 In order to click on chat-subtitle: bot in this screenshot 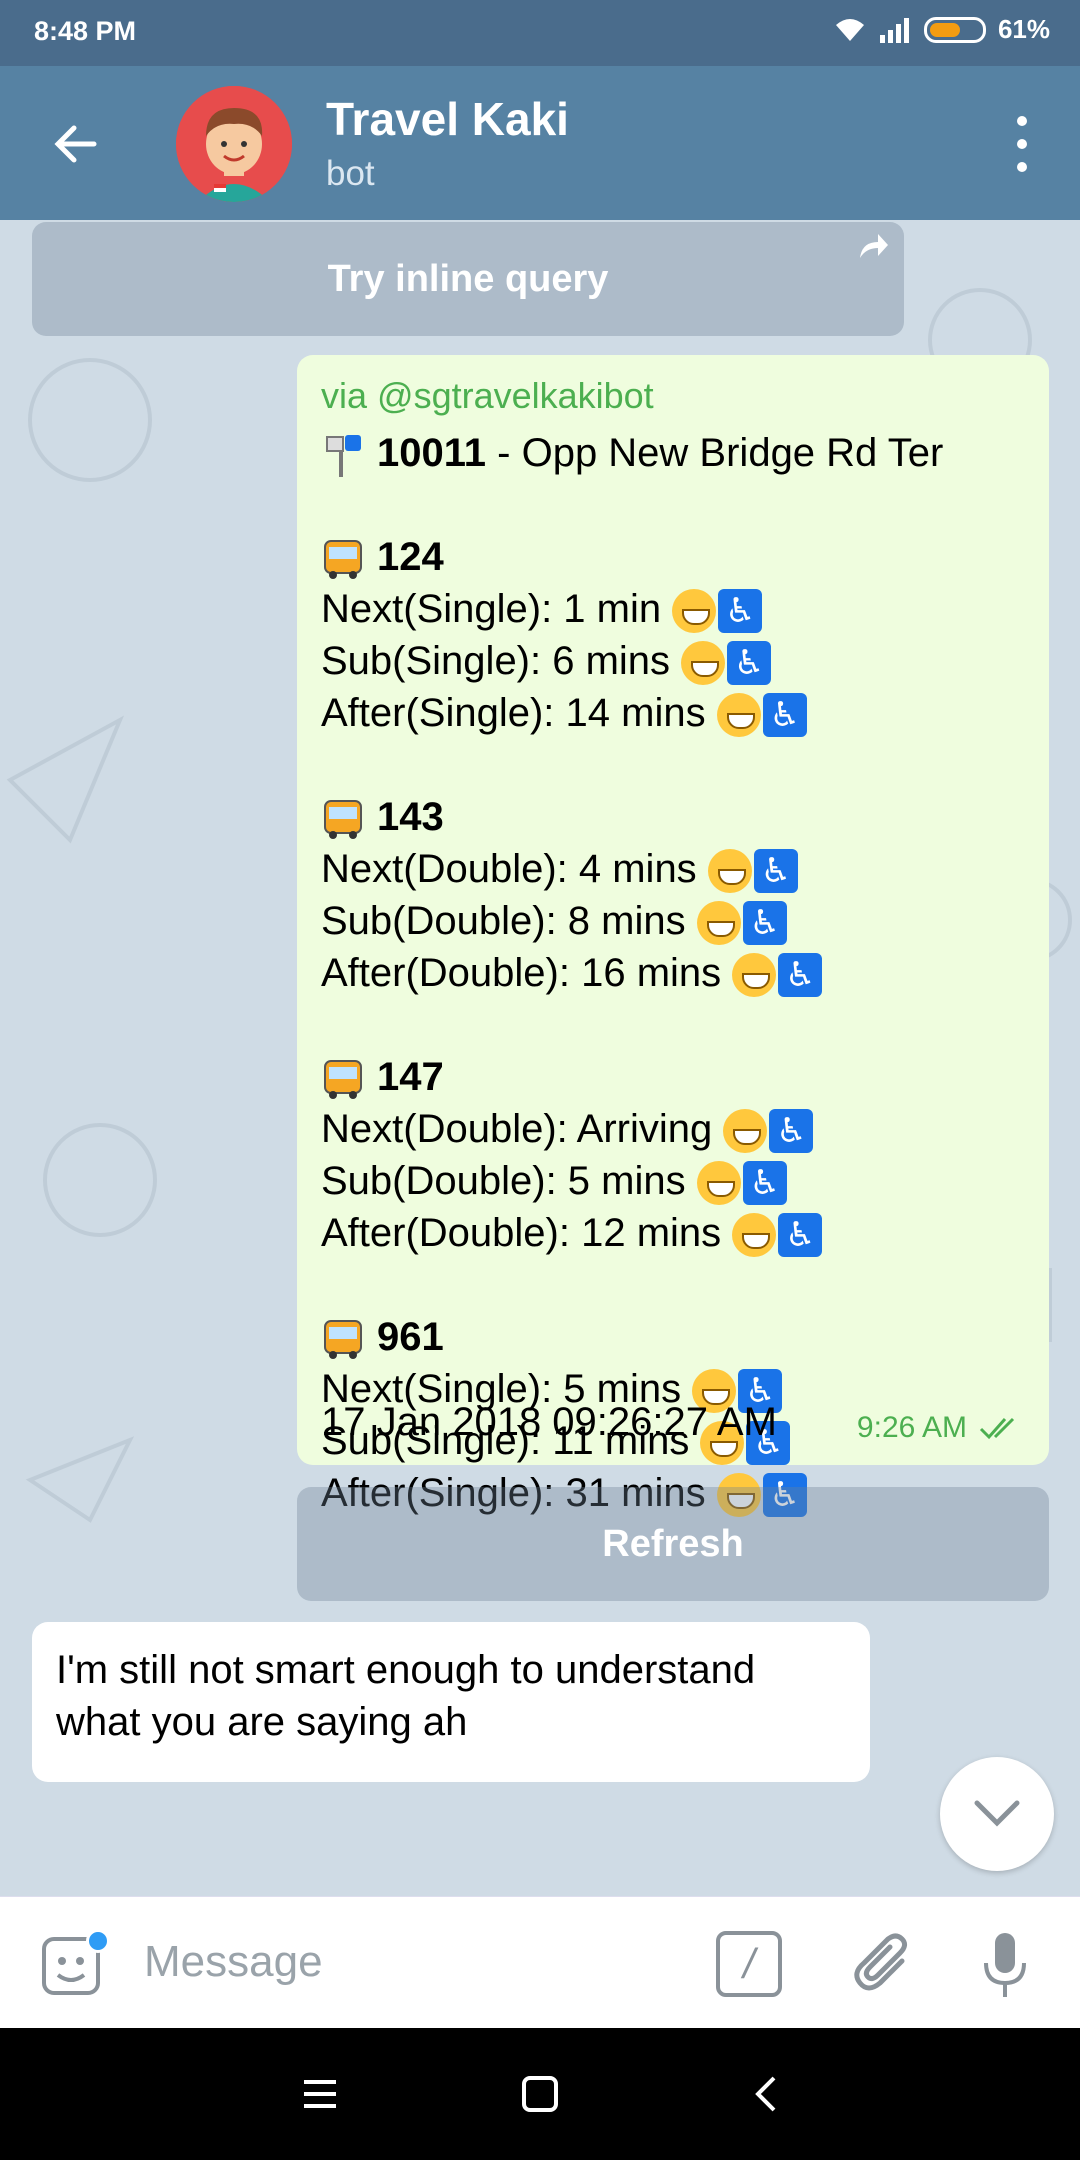, I will do `click(350, 173)`.